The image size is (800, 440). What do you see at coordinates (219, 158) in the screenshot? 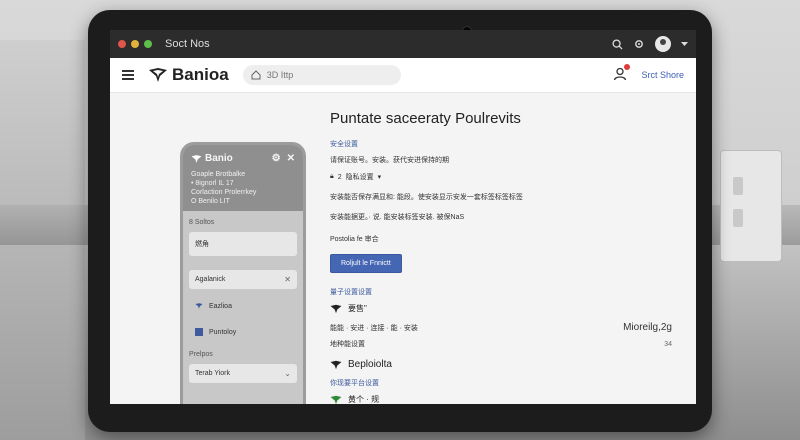
I see `phone-title: Banio` at bounding box center [219, 158].